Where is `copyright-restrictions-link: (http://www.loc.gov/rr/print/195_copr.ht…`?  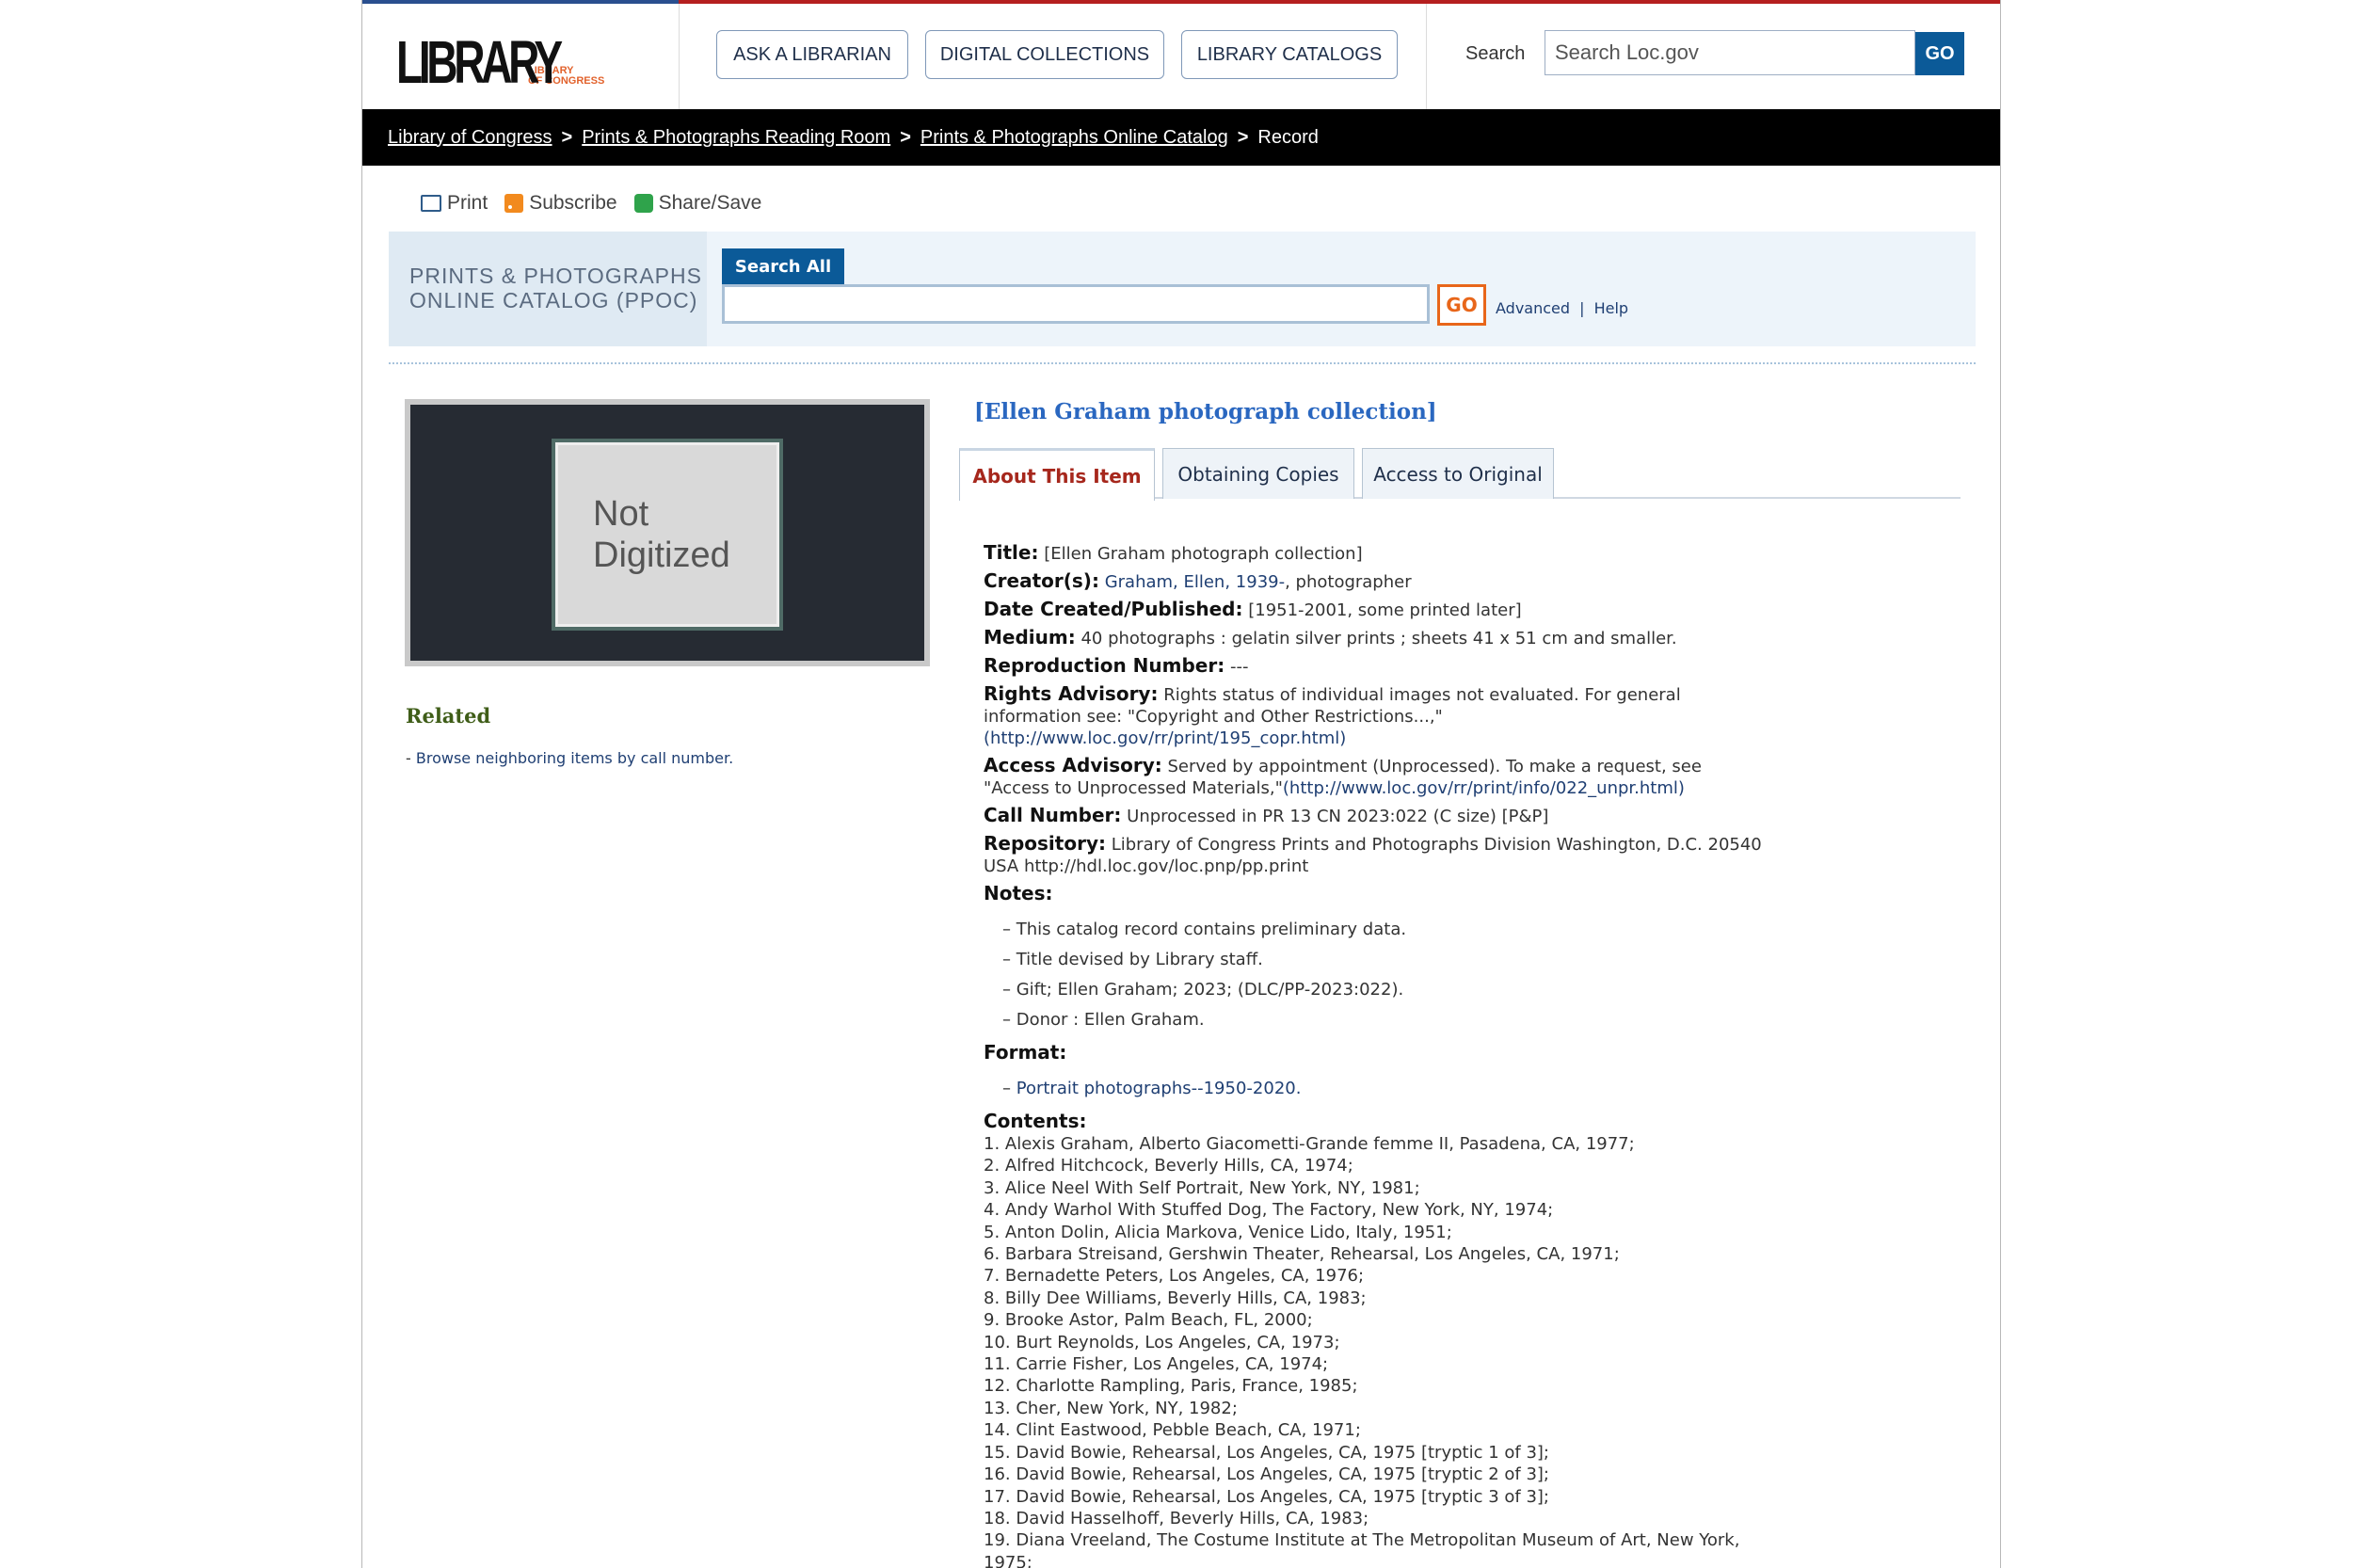 copyright-restrictions-link: (http://www.loc.gov/rr/print/195_copr.ht… is located at coordinates (1165, 738).